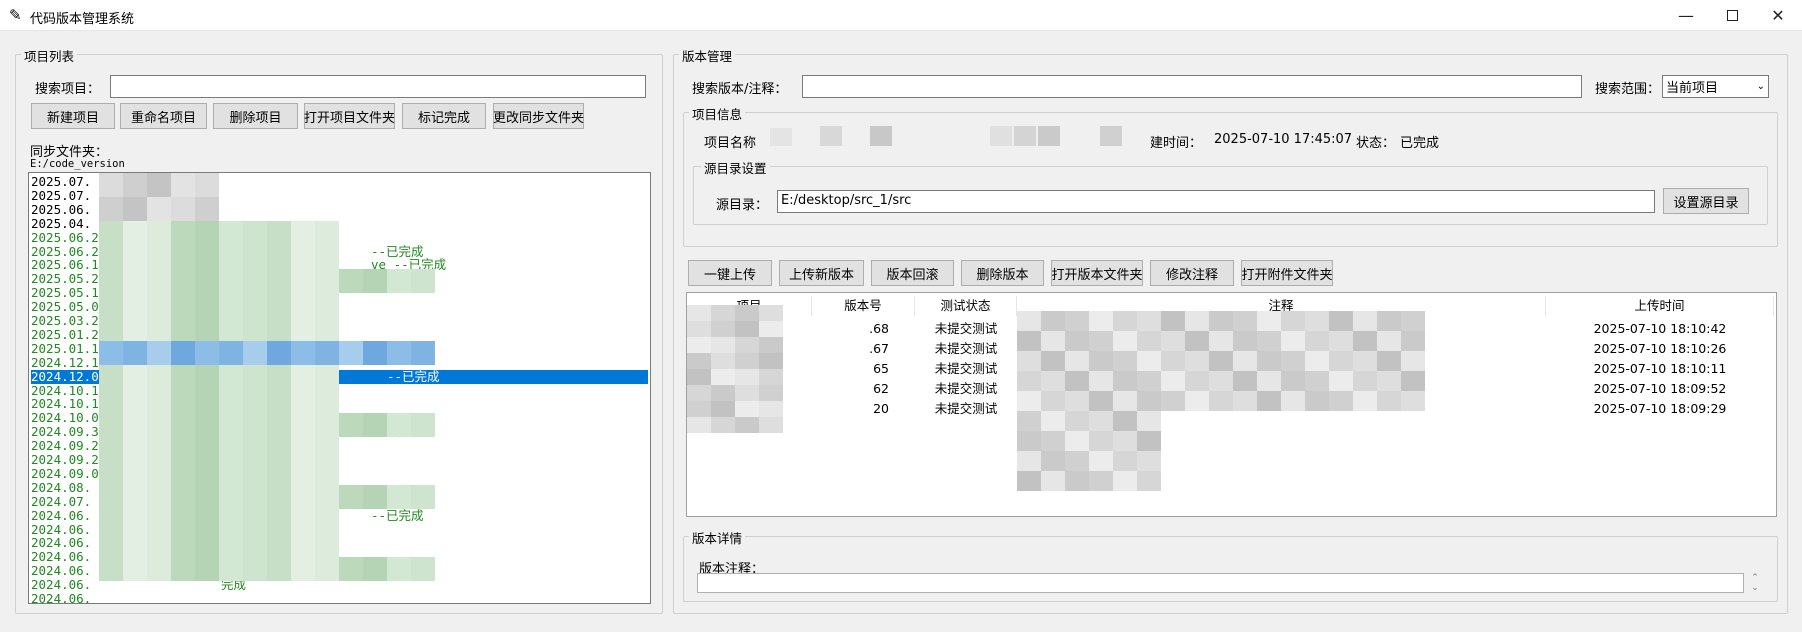 Image resolution: width=1802 pixels, height=632 pixels. What do you see at coordinates (61, 487) in the screenshot?
I see `project-list-item-date: 2024.08.` at bounding box center [61, 487].